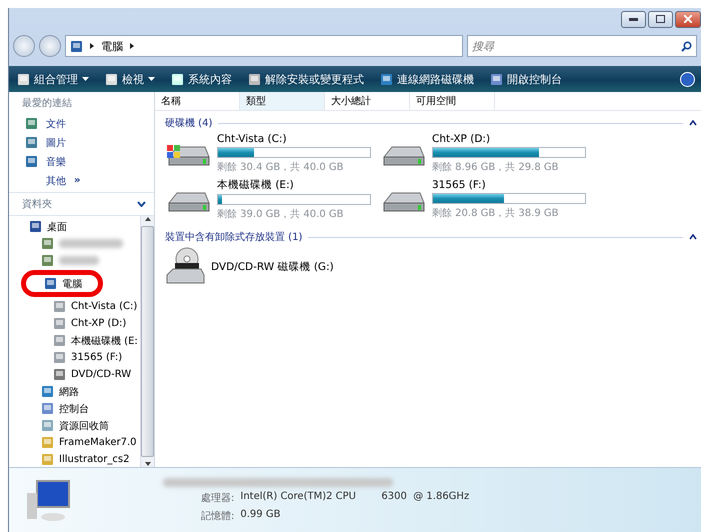 The width and height of the screenshot is (701, 532). I want to click on tree-label: 網路, so click(69, 392).